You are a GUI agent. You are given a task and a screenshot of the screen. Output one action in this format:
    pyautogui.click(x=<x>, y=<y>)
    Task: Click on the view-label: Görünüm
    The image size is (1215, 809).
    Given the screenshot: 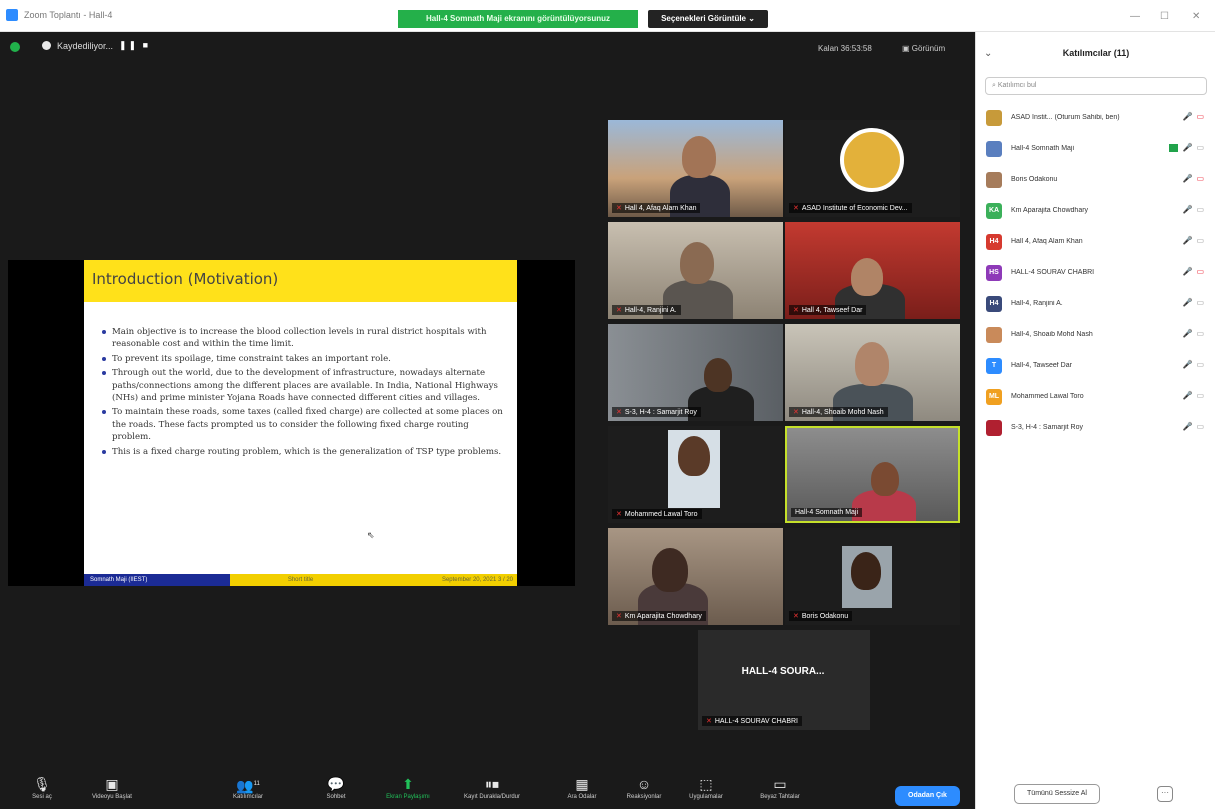 What is the action you would take?
    pyautogui.click(x=928, y=48)
    